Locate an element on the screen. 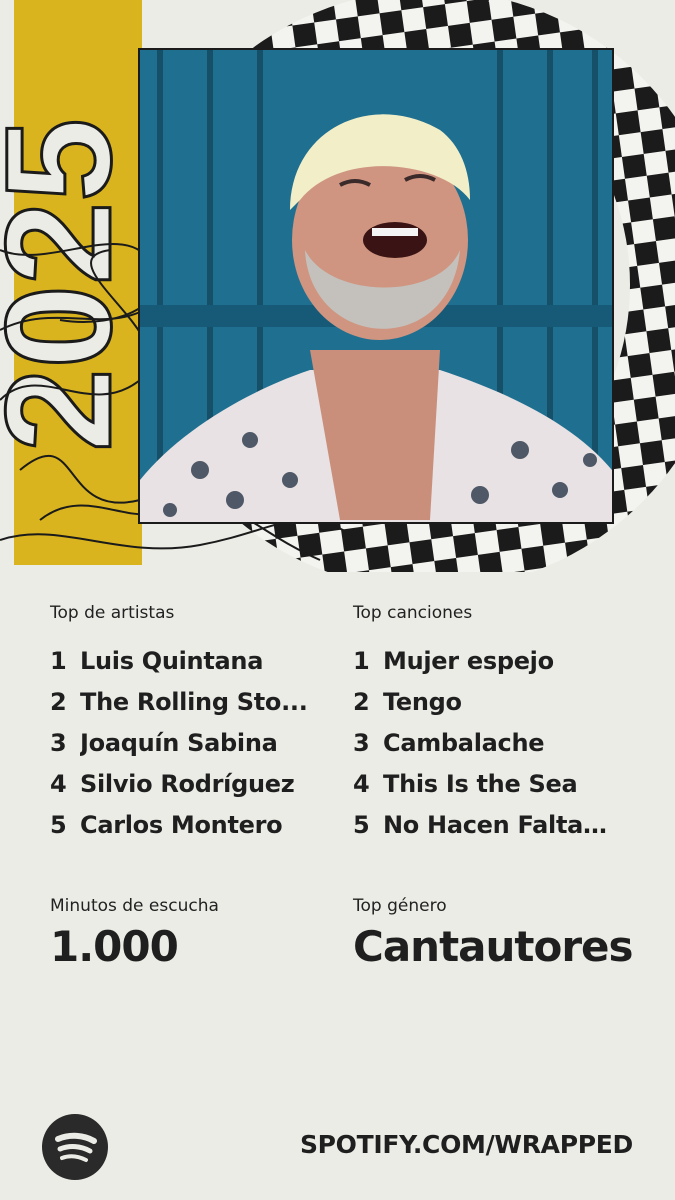 This screenshot has height=1200, width=675. artist-name: Carlos Montero is located at coordinates (181, 824).